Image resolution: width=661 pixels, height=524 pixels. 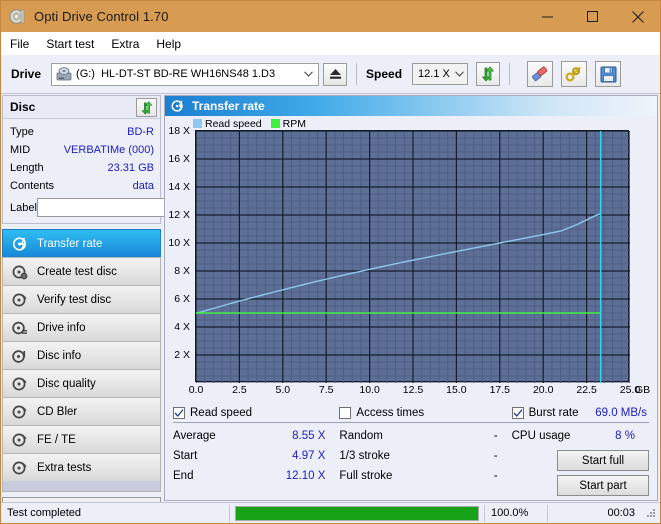 I want to click on stat-key: 1/3 stroke, so click(x=364, y=456).